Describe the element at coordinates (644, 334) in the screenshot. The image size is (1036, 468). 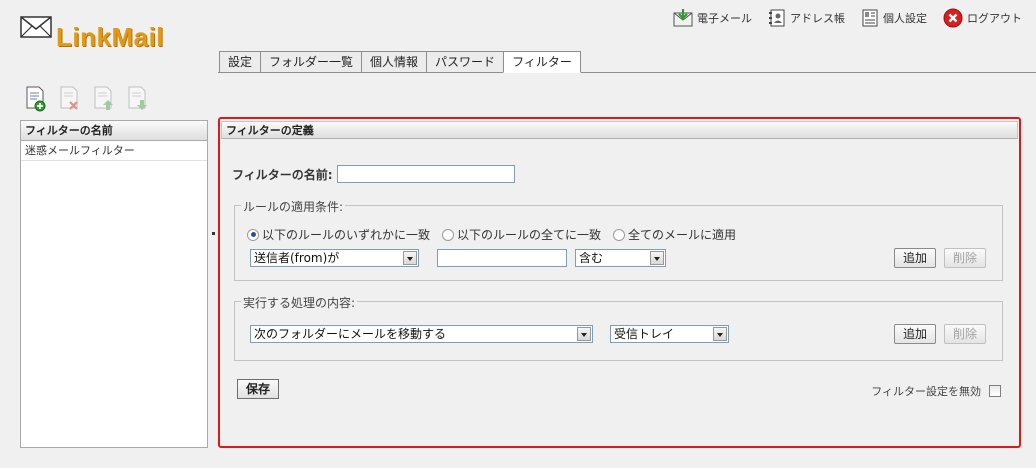
I see `target-folder-value: 受信トレイ` at that location.